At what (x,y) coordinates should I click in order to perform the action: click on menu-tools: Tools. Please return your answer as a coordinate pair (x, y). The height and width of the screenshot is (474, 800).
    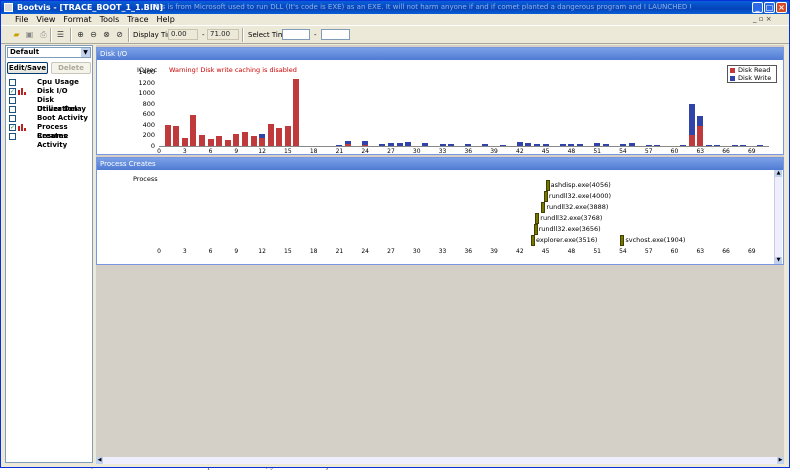
    Looking at the image, I should click on (110, 19).